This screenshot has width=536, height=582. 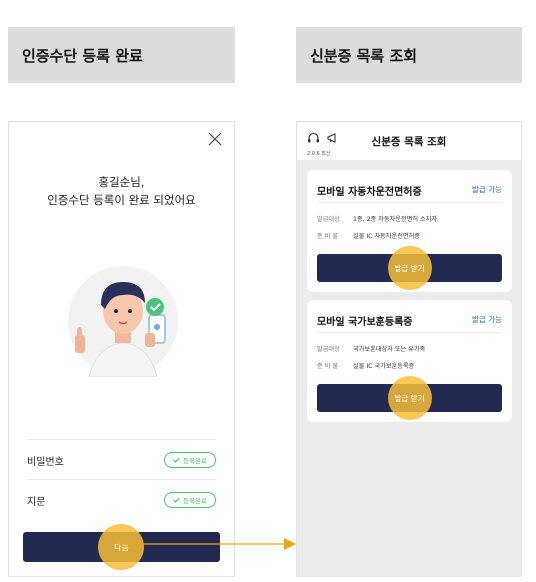 What do you see at coordinates (384, 366) in the screenshot?
I see `prep-value: 실물 IC 국가보훈등록증` at bounding box center [384, 366].